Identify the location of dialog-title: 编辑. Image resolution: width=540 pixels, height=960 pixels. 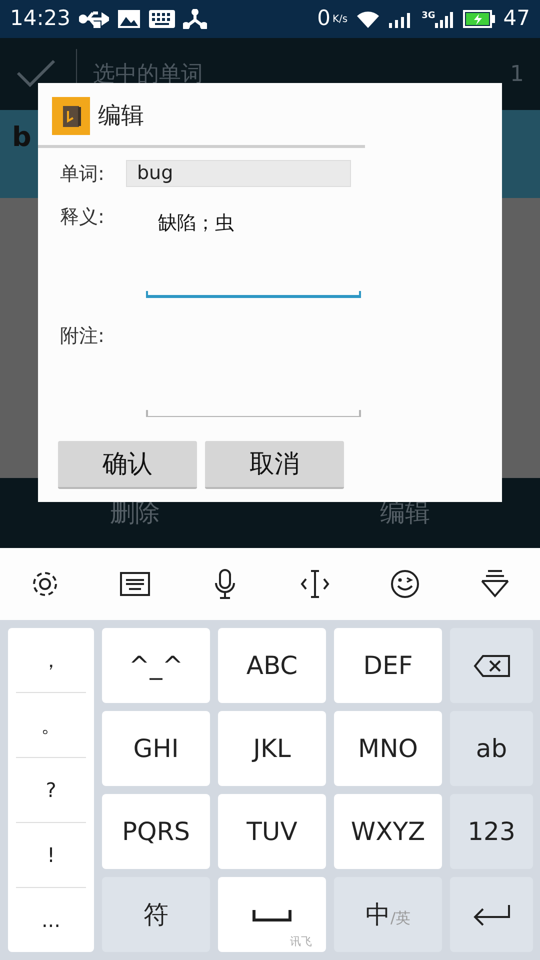
(121, 116).